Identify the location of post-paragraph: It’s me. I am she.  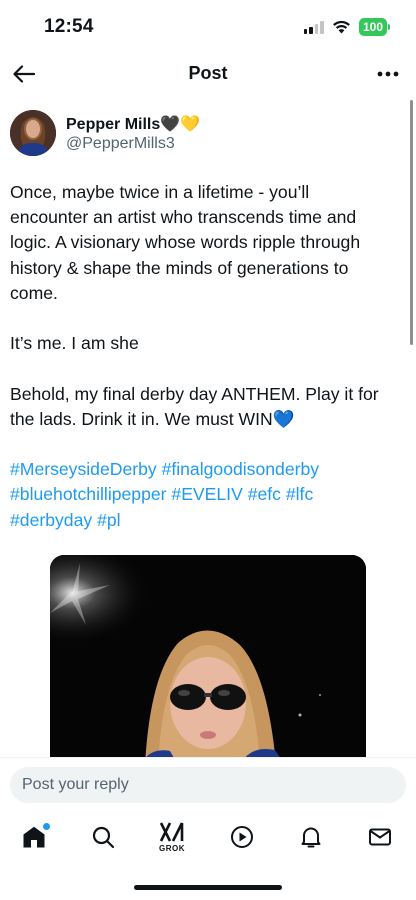
(74, 343).